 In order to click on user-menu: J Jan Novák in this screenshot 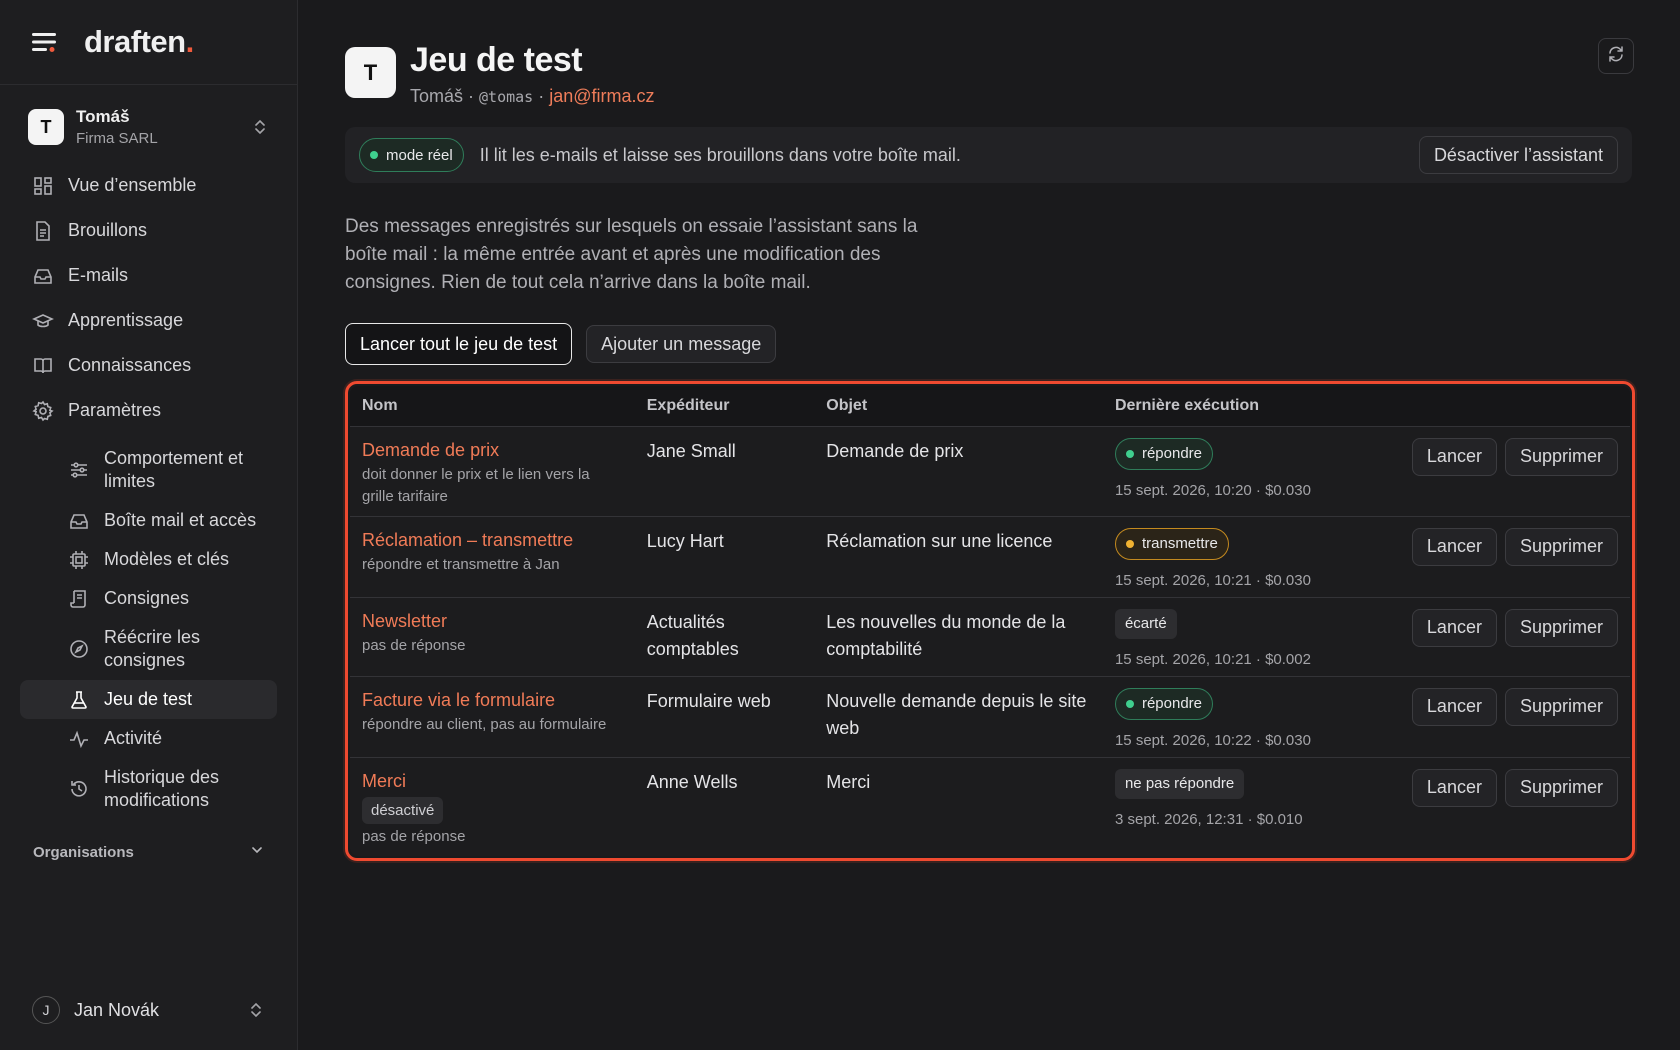, I will do `click(148, 1010)`.